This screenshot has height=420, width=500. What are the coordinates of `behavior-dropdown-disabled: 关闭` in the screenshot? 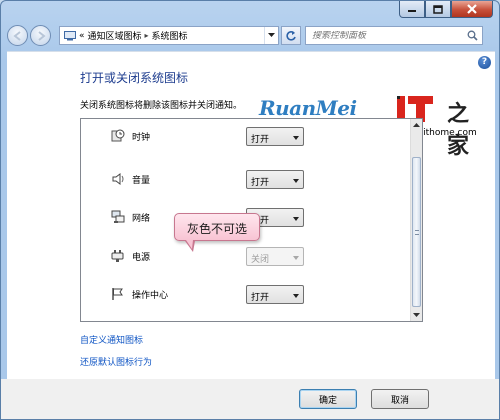 It's located at (275, 256).